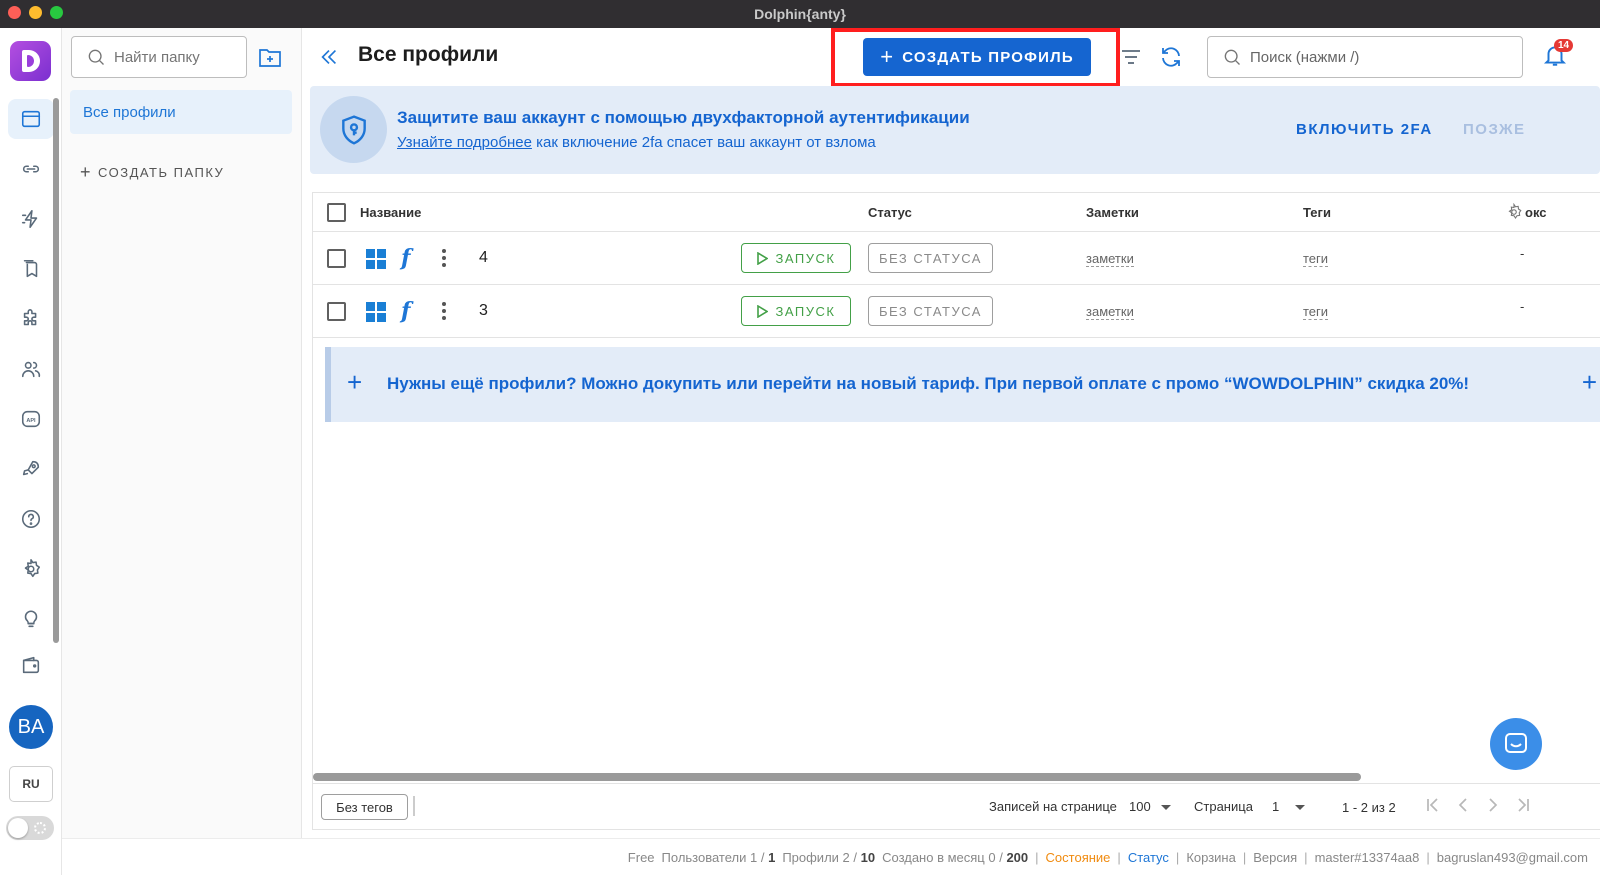 The width and height of the screenshot is (1600, 875). What do you see at coordinates (1364, 129) in the screenshot?
I see `enable-2fa-button: ВКЛЮЧИТЬ 2FA` at bounding box center [1364, 129].